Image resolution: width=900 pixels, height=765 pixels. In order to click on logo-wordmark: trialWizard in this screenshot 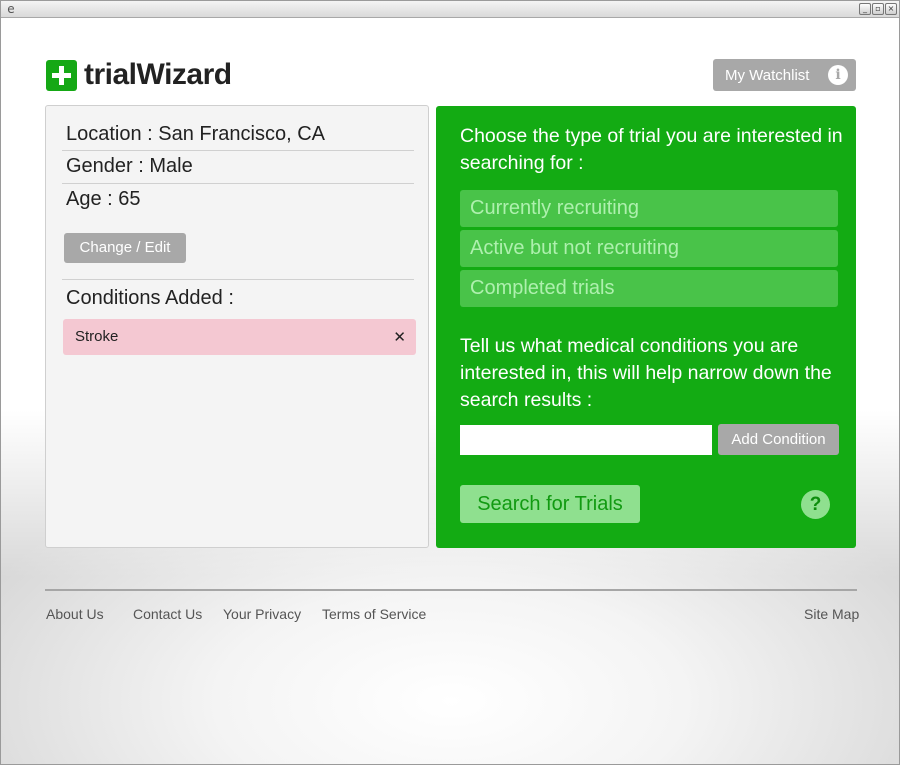, I will do `click(158, 74)`.